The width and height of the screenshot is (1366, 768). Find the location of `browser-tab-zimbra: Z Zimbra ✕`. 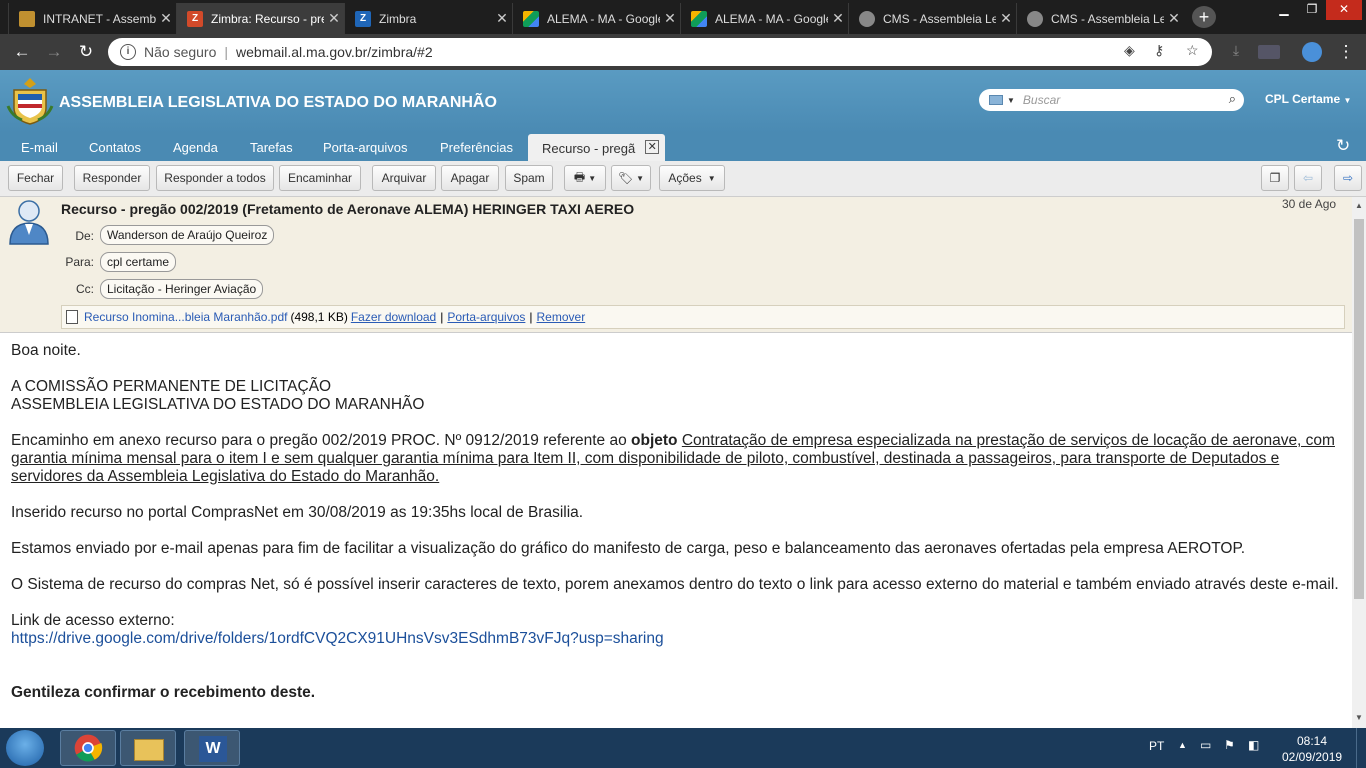

browser-tab-zimbra: Z Zimbra ✕ is located at coordinates (428, 18).